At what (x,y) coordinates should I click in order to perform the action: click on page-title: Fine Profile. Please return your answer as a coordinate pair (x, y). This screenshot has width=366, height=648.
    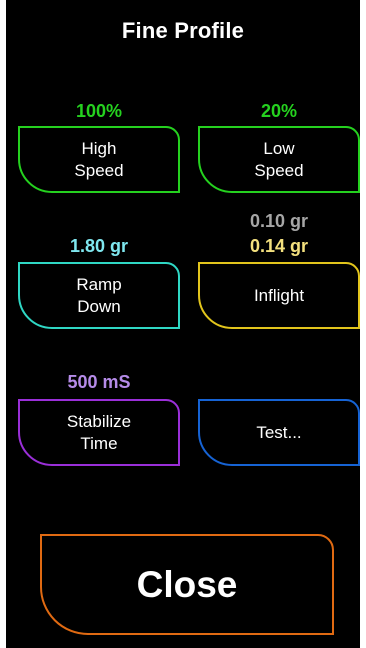
    Looking at the image, I should click on (183, 30).